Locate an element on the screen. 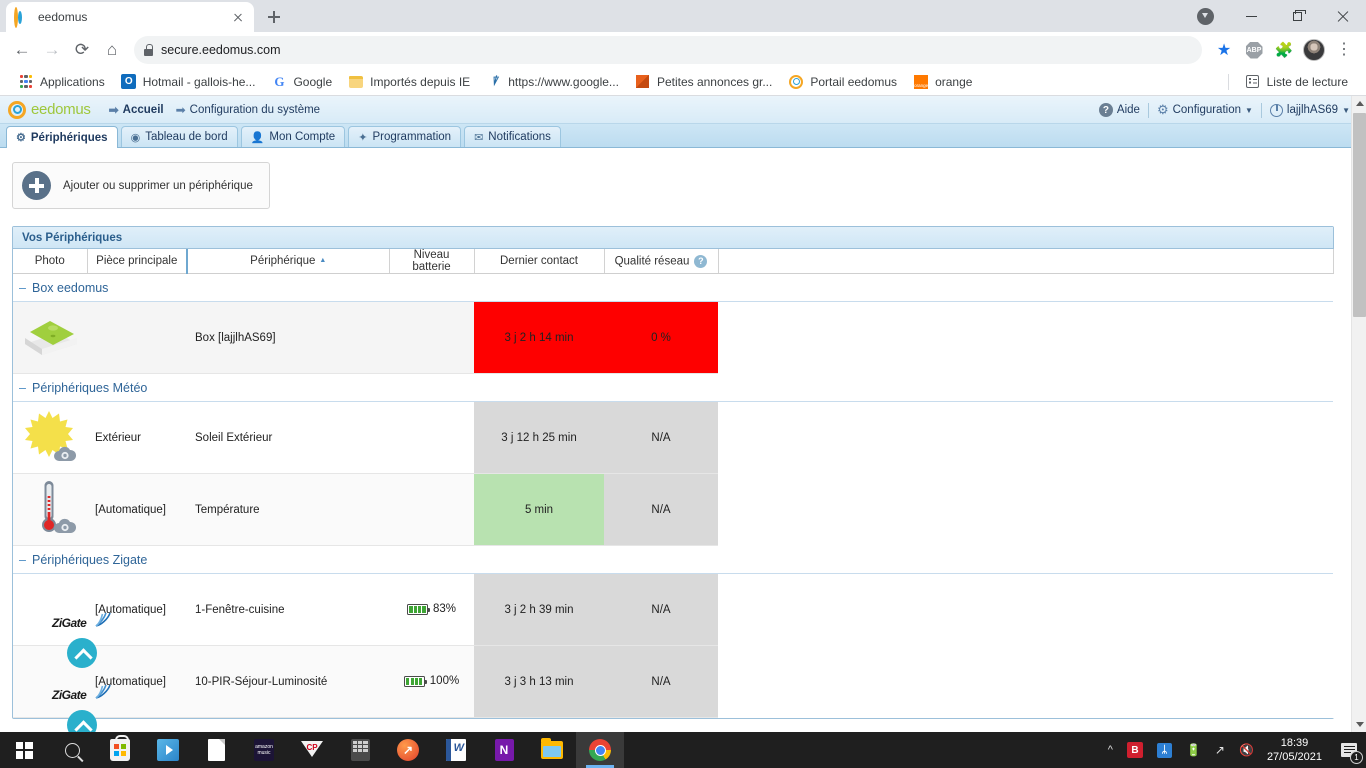 The image size is (1366, 768). column-header-photo: Photo is located at coordinates (50, 261).